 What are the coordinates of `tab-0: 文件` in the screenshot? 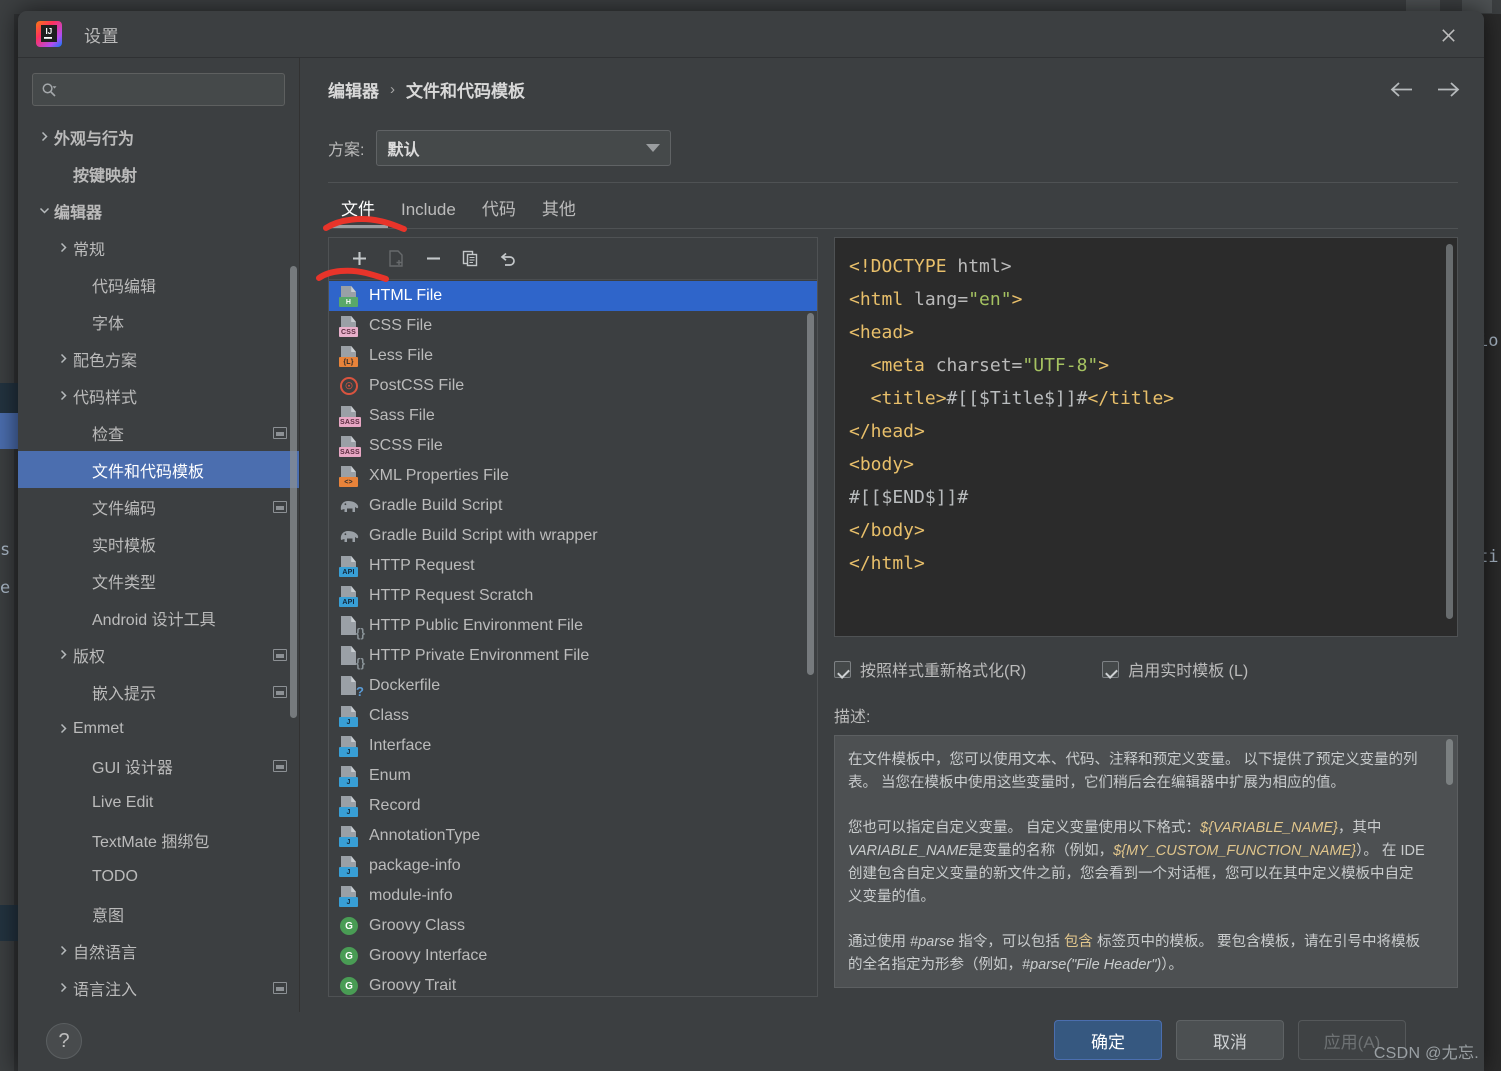 It's located at (358, 212).